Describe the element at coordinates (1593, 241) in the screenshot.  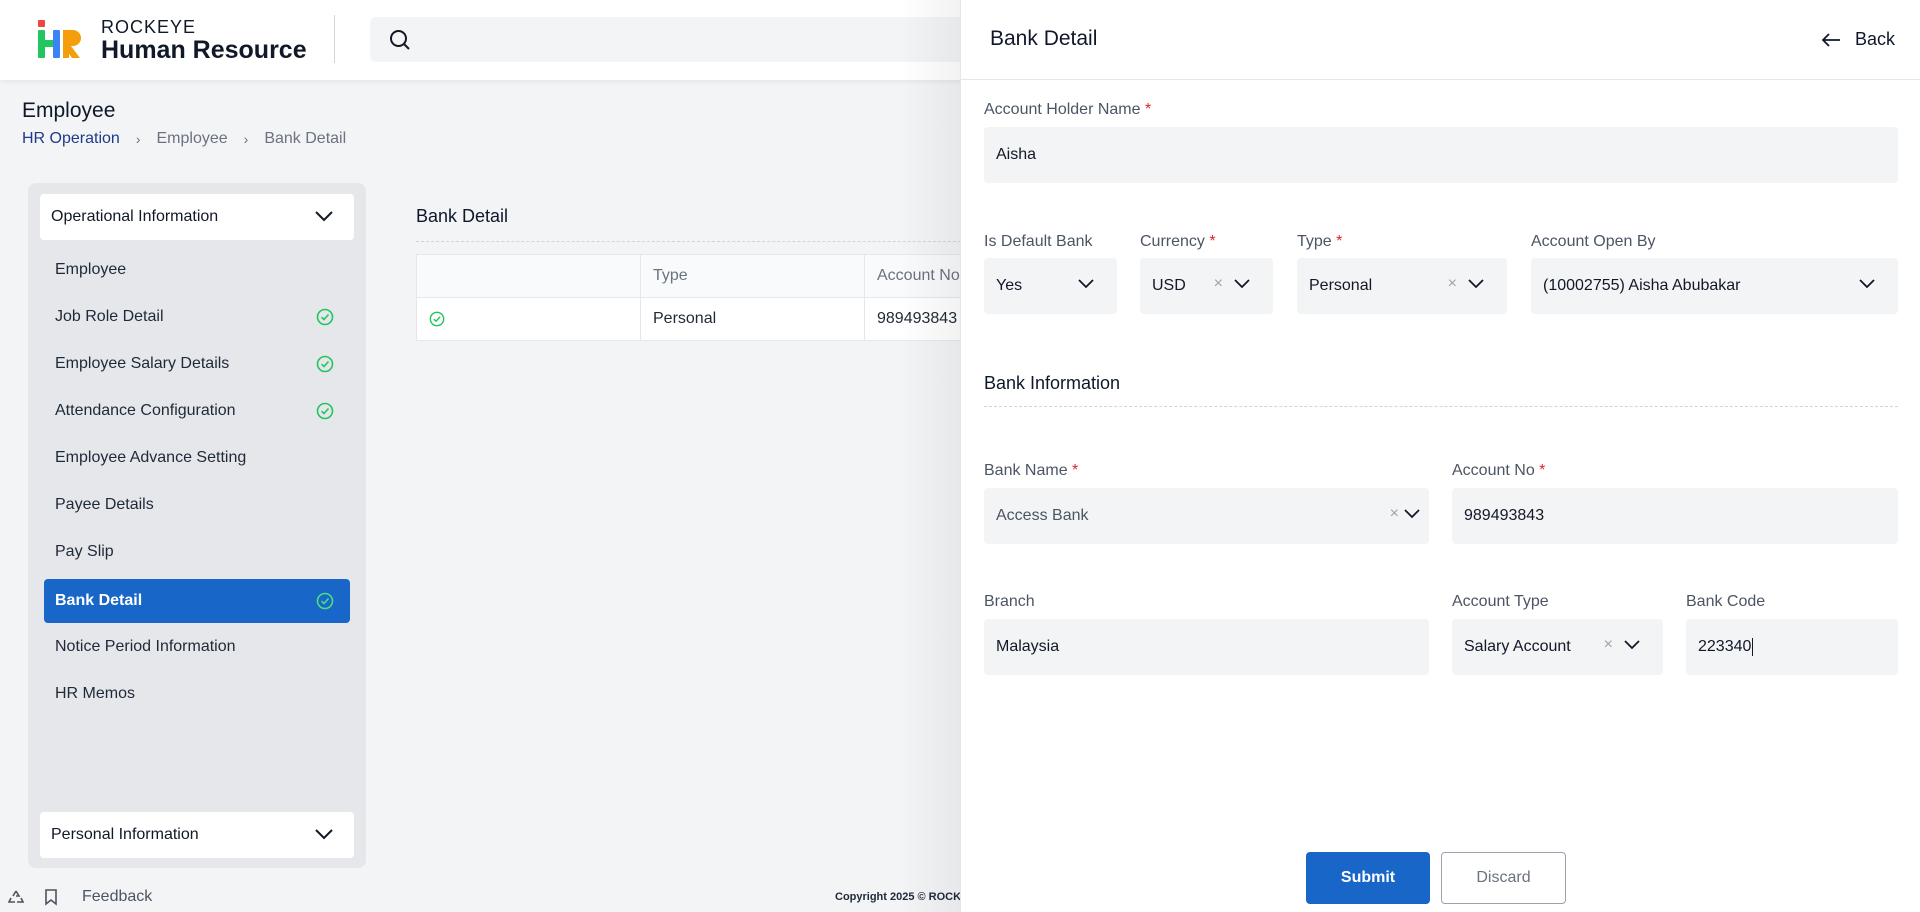
I see `account-open-by-label: Account Open By` at that location.